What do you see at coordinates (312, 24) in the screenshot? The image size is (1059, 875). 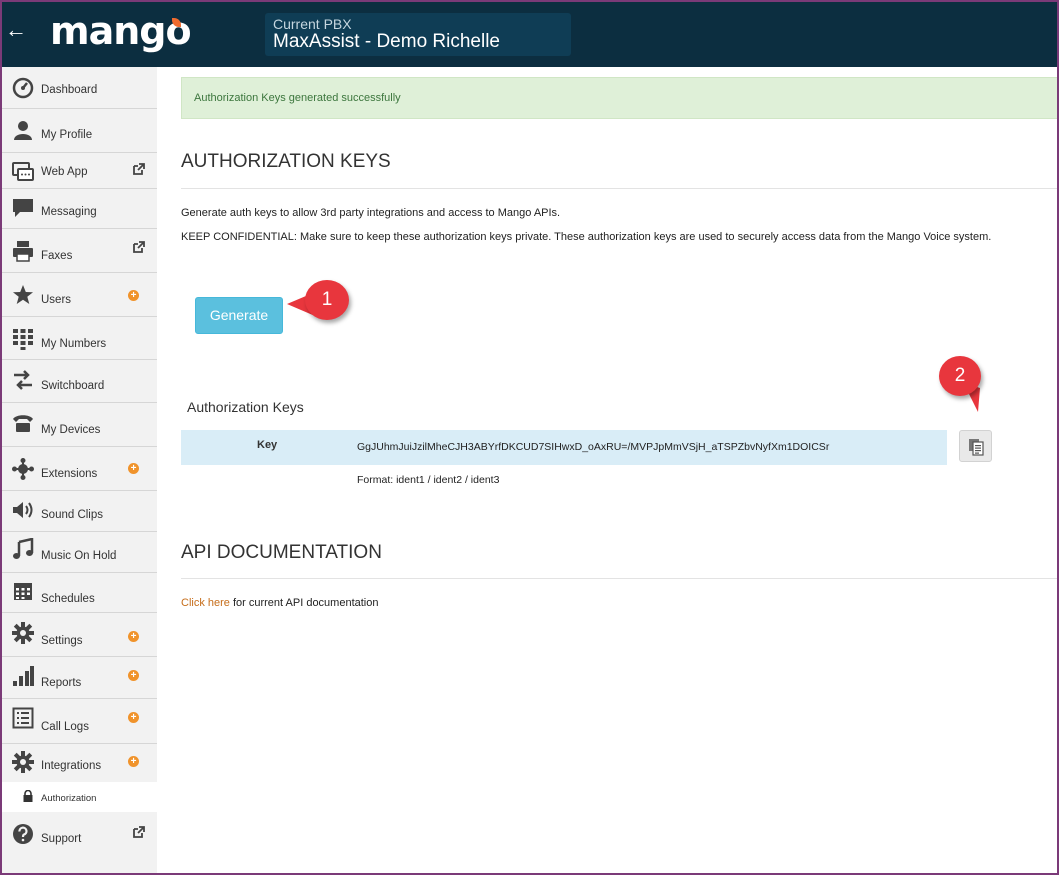 I see `pbx-caption: Current PBX` at bounding box center [312, 24].